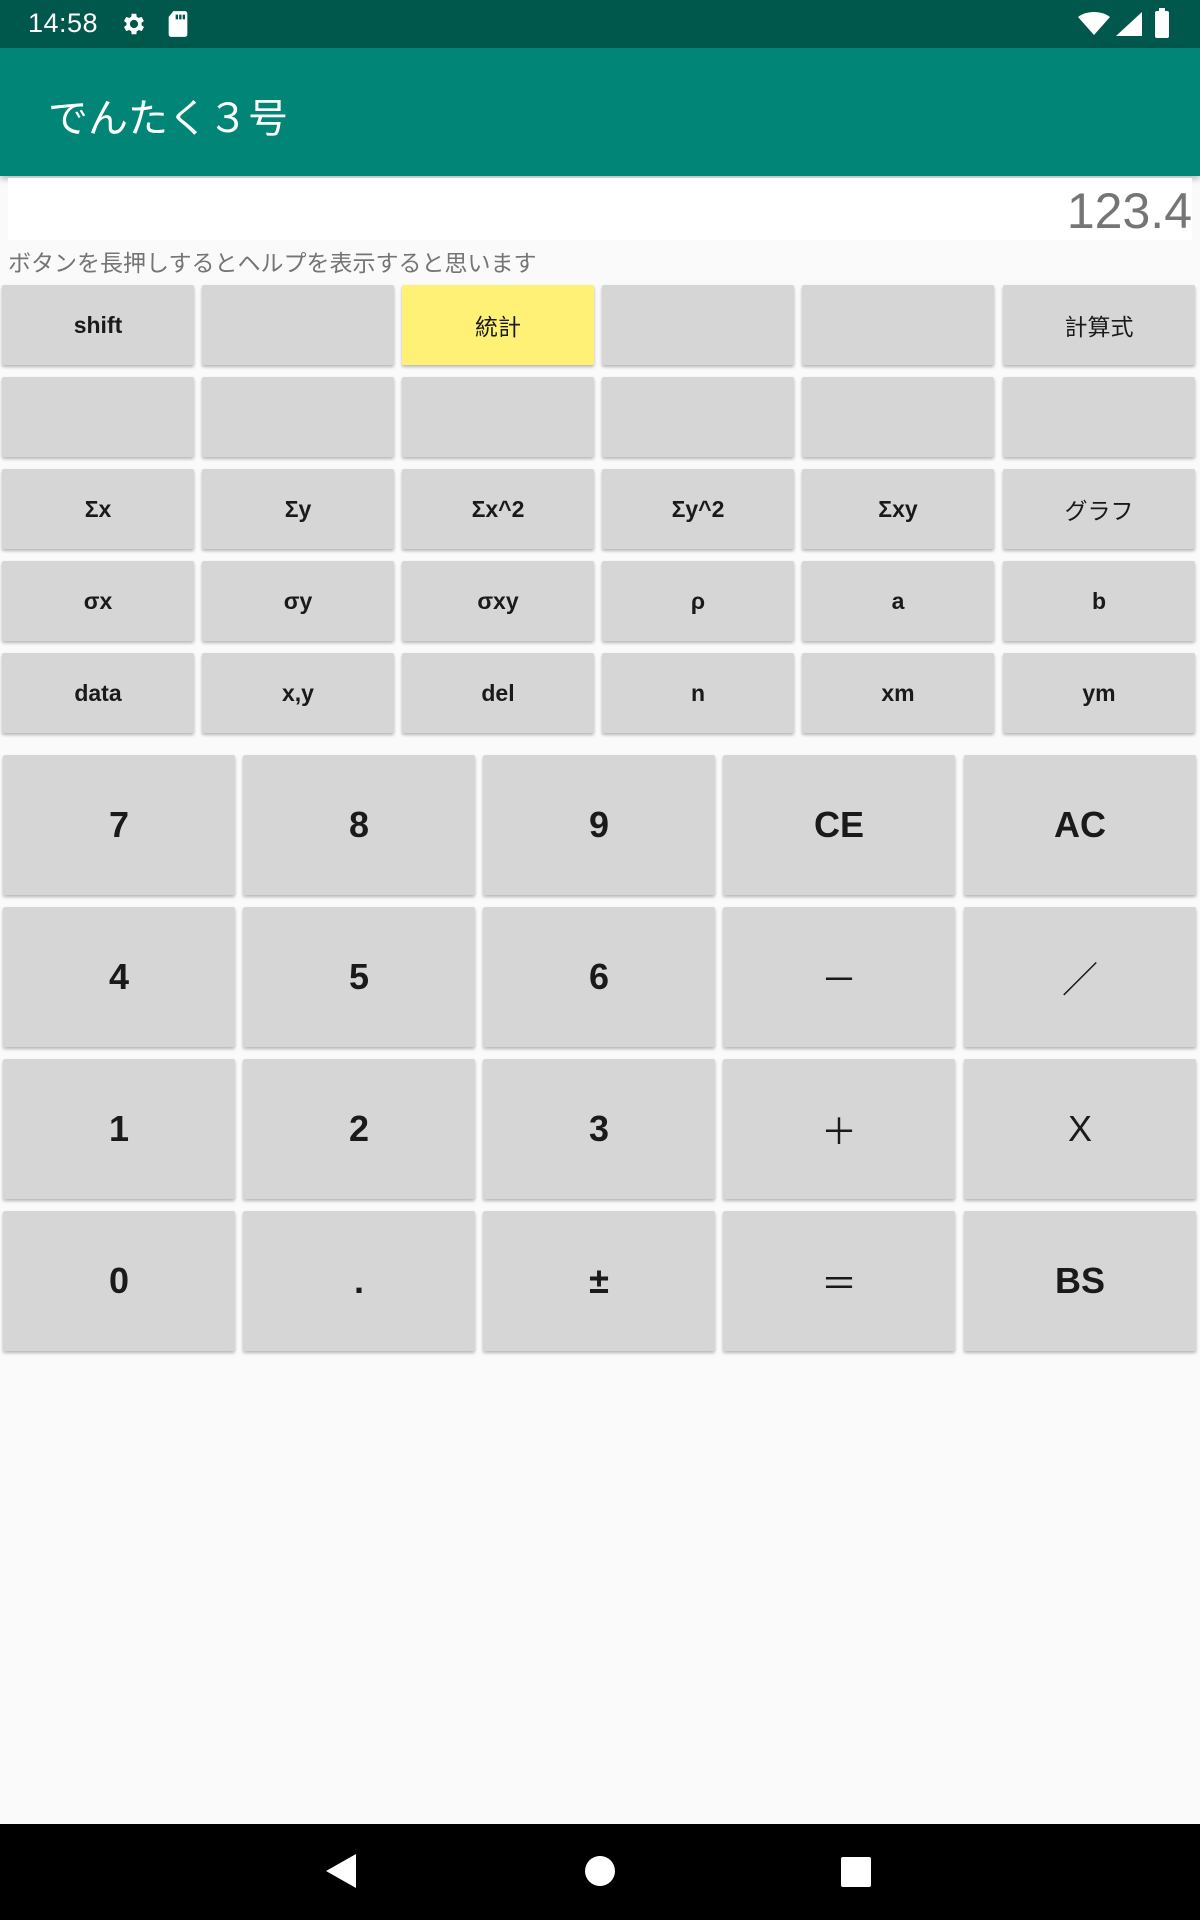  What do you see at coordinates (119, 1281) in the screenshot?
I see `digit-0-button: 0` at bounding box center [119, 1281].